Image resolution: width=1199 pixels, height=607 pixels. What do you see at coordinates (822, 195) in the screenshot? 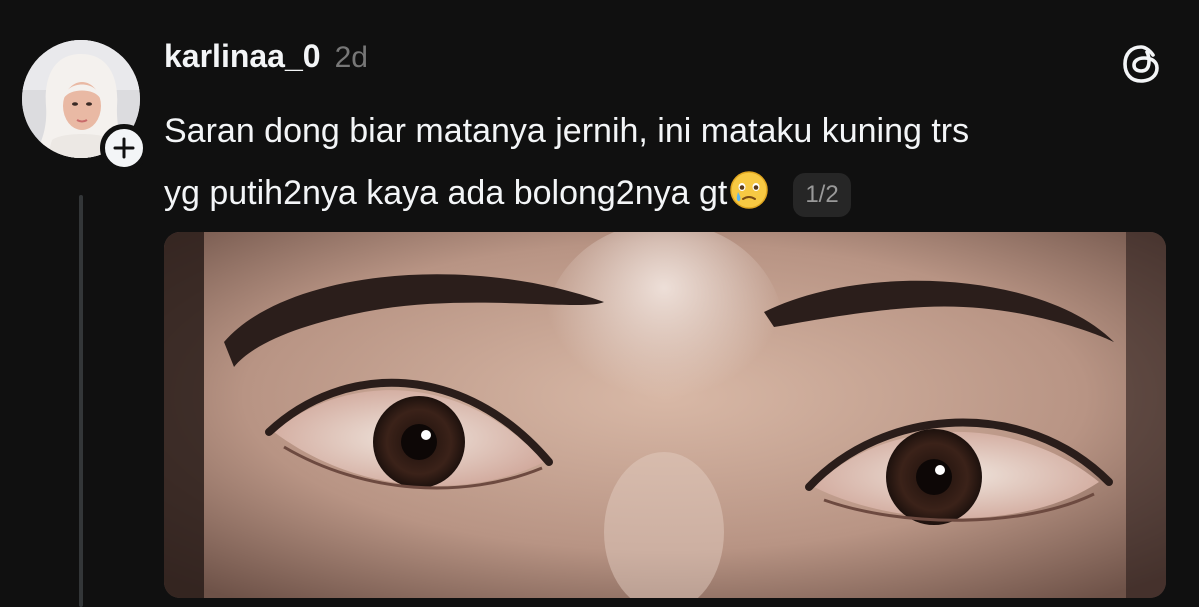
I see `image-counter-badge: 1/2` at bounding box center [822, 195].